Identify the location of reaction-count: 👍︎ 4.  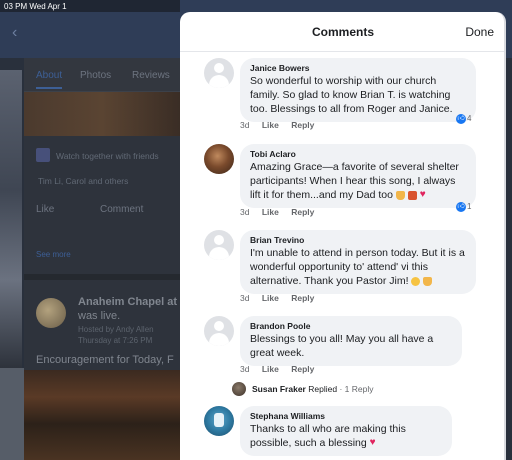
(463, 119).